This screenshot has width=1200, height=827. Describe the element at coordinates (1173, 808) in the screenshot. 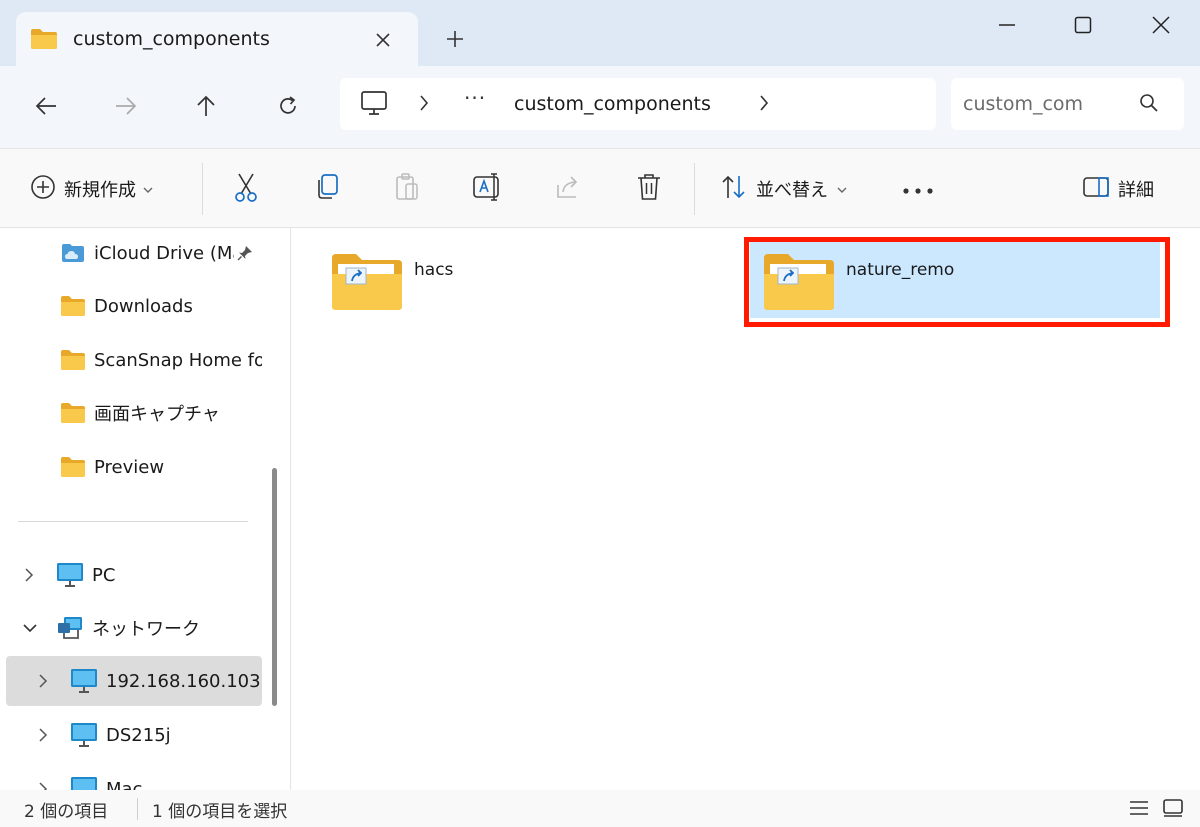

I see `large-icons-view-icon` at that location.